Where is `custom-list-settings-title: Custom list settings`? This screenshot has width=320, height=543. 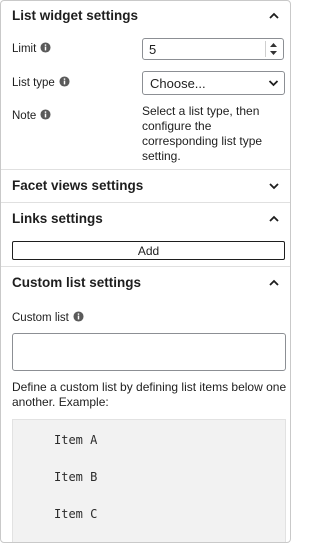 custom-list-settings-title: Custom list settings is located at coordinates (77, 282).